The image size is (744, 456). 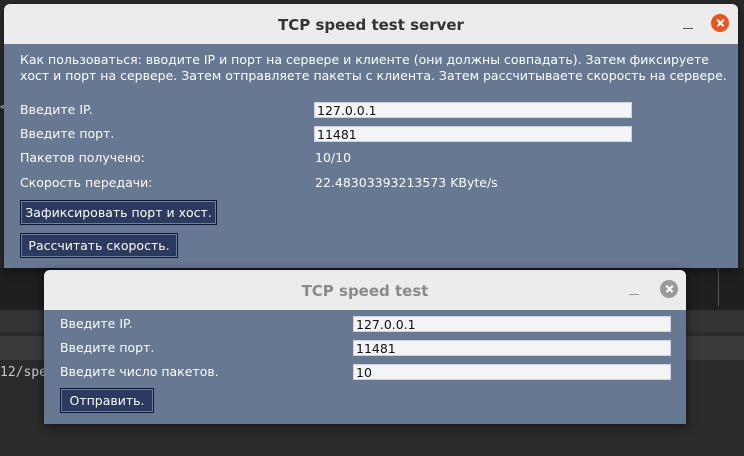 I want to click on server-port-label: Введите порт., so click(x=67, y=133).